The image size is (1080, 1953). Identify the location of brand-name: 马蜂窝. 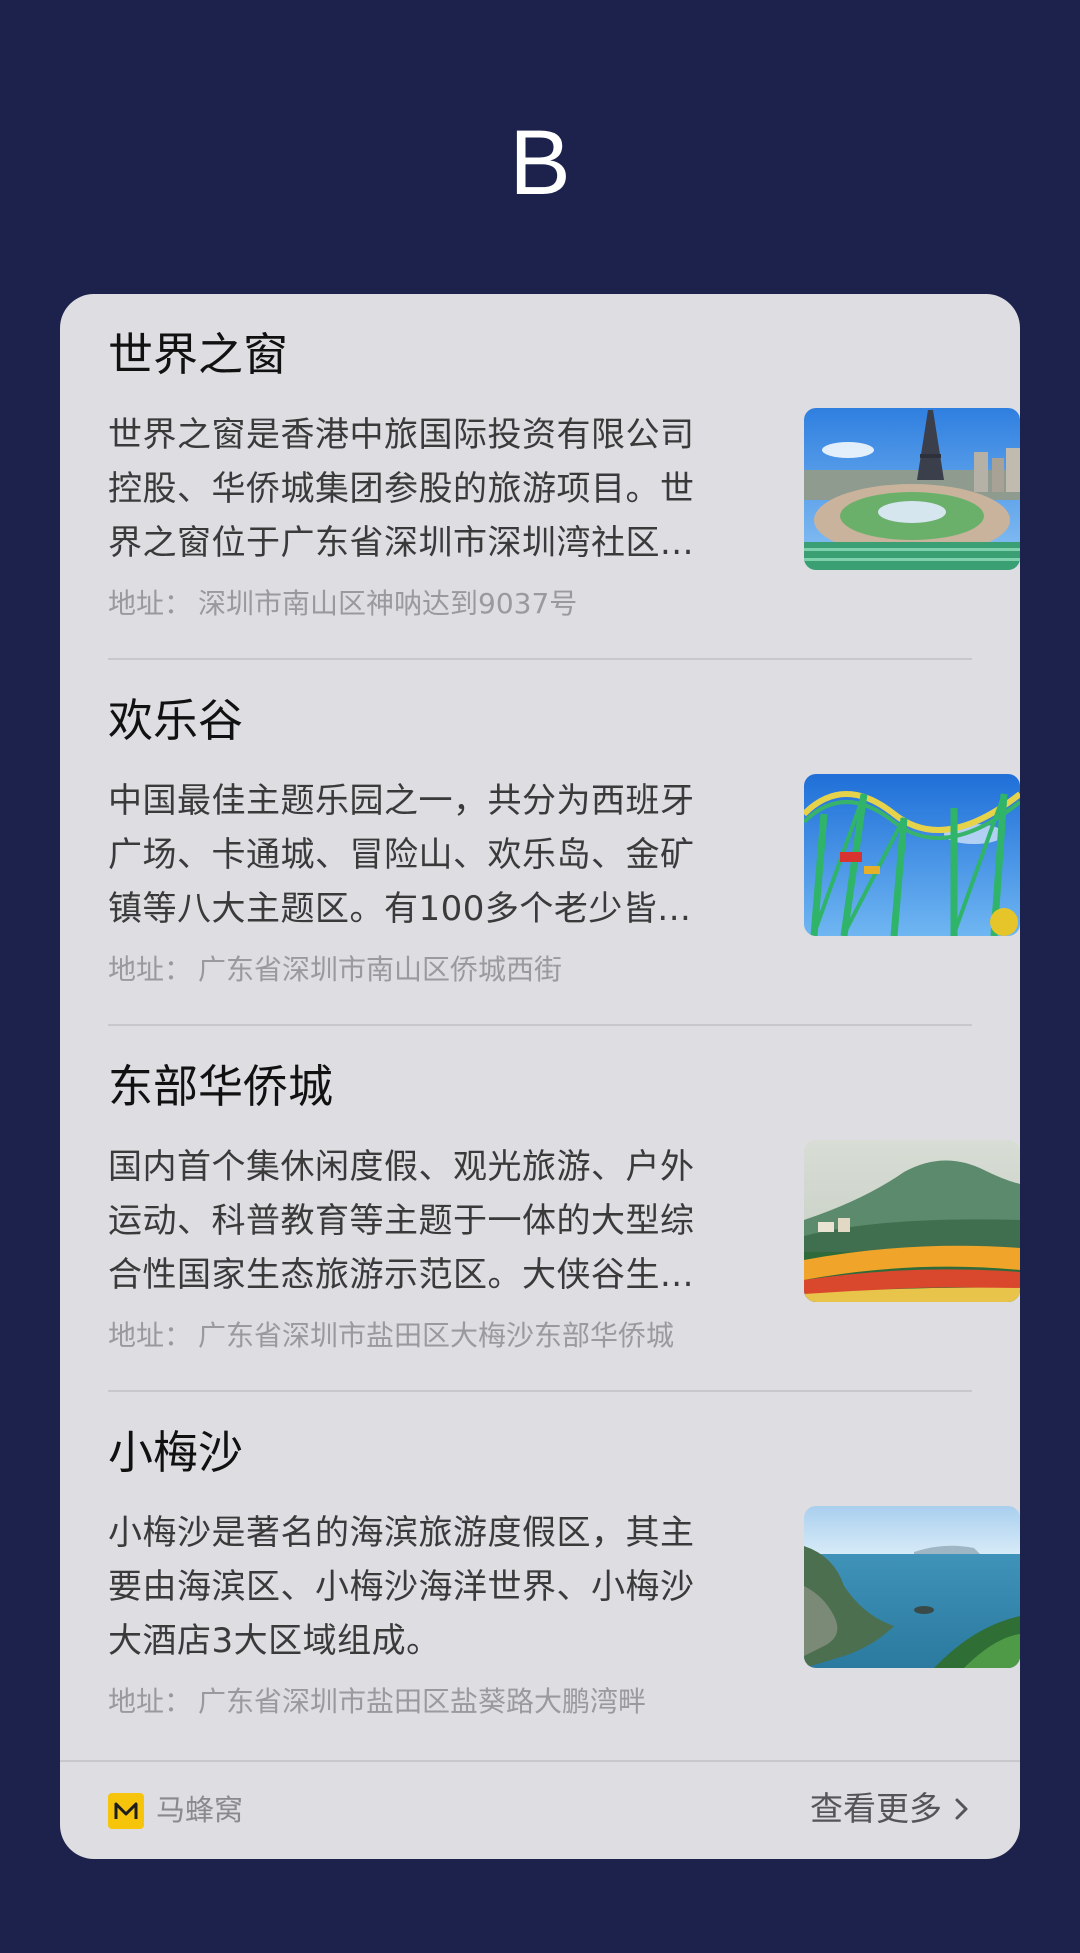
(200, 1810).